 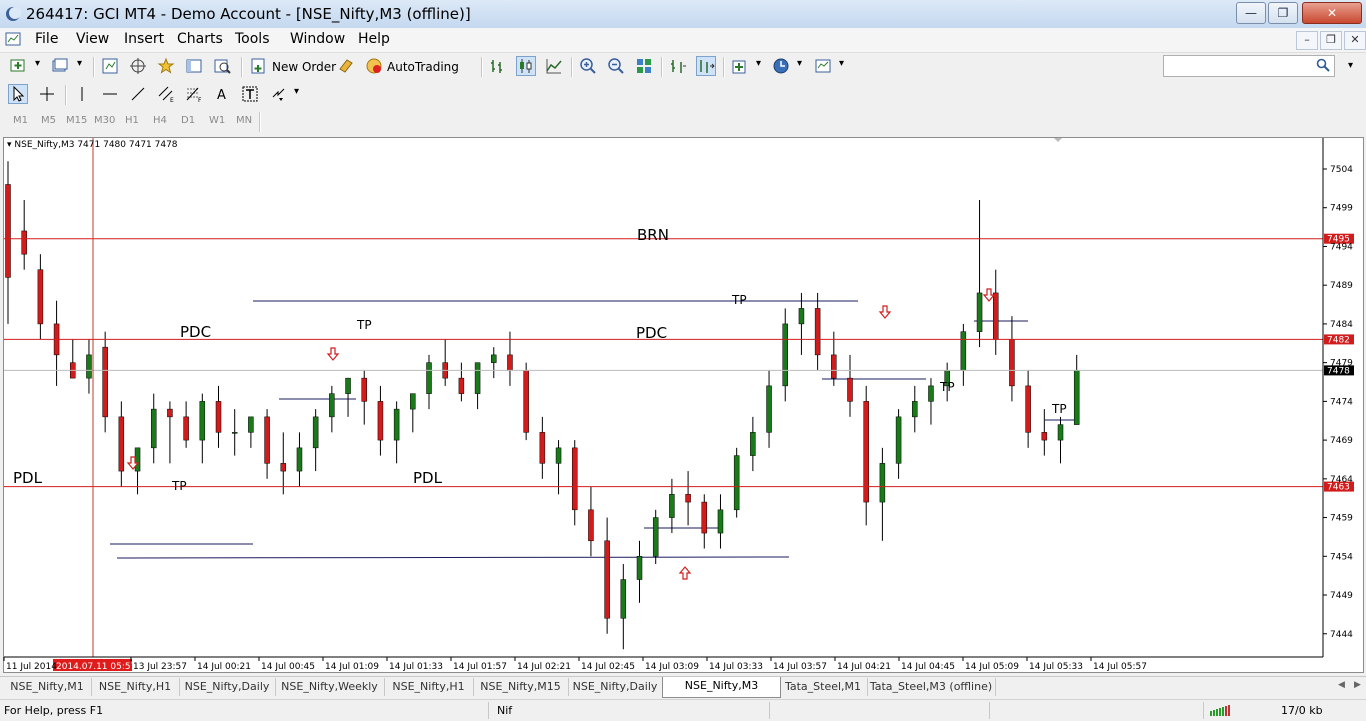 I want to click on timeframe-m1: M1, so click(x=20, y=120).